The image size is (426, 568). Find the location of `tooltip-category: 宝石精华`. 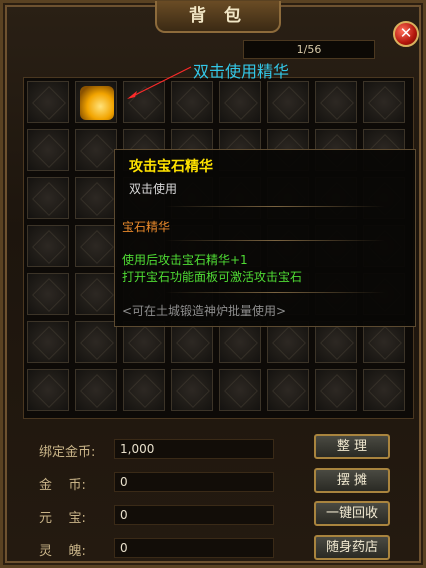

tooltip-category: 宝石精华 is located at coordinates (146, 227).